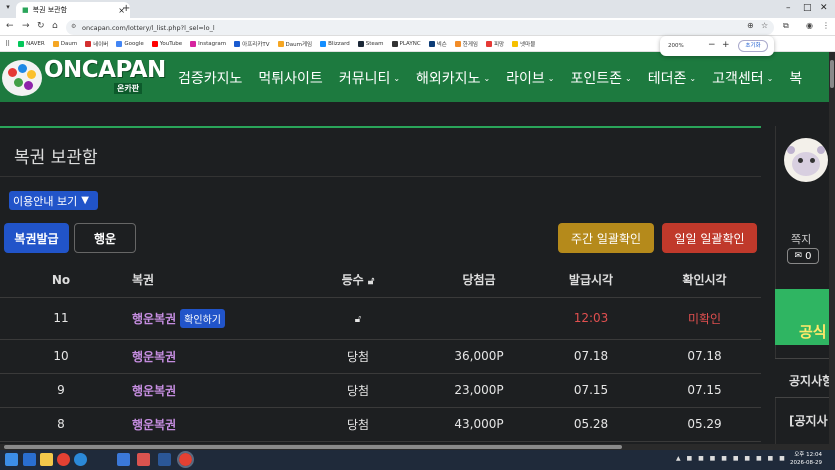 The width and height of the screenshot is (835, 470). I want to click on word-icon, so click(164, 459).